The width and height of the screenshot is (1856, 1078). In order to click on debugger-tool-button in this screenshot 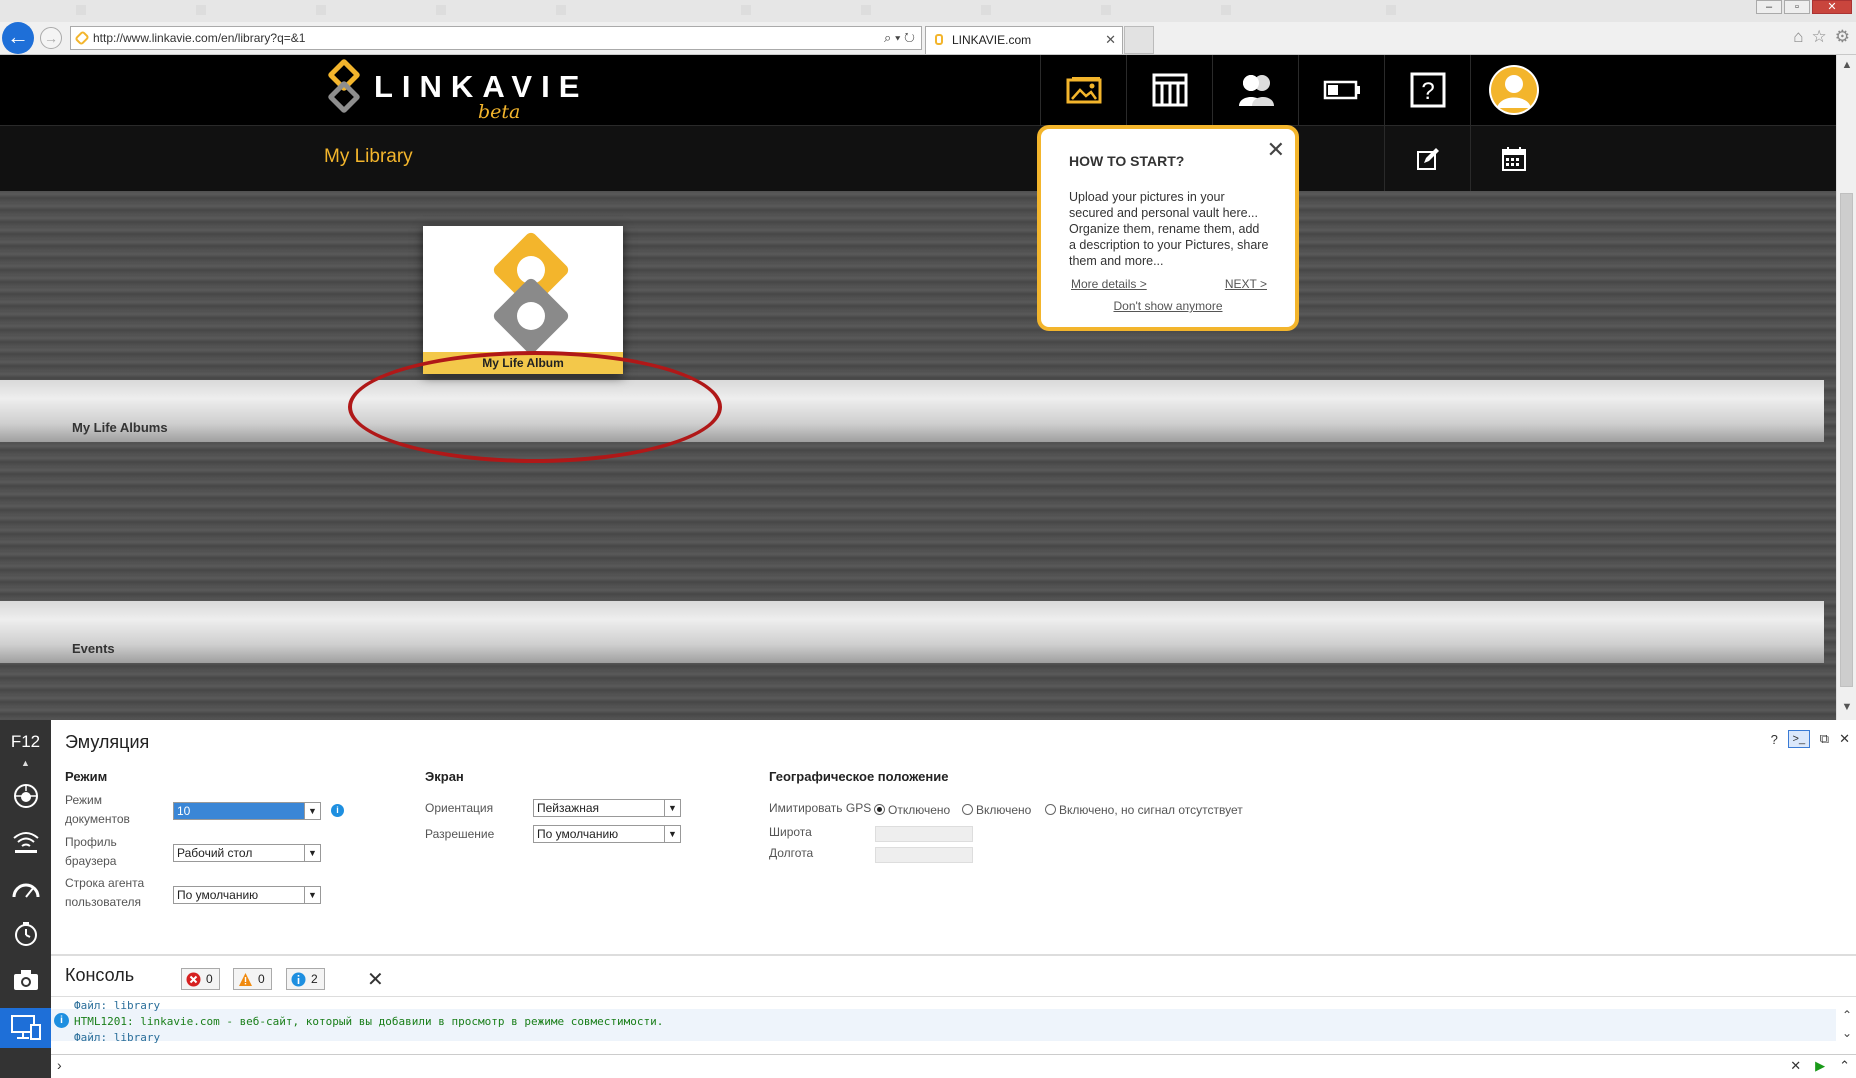, I will do `click(25, 796)`.